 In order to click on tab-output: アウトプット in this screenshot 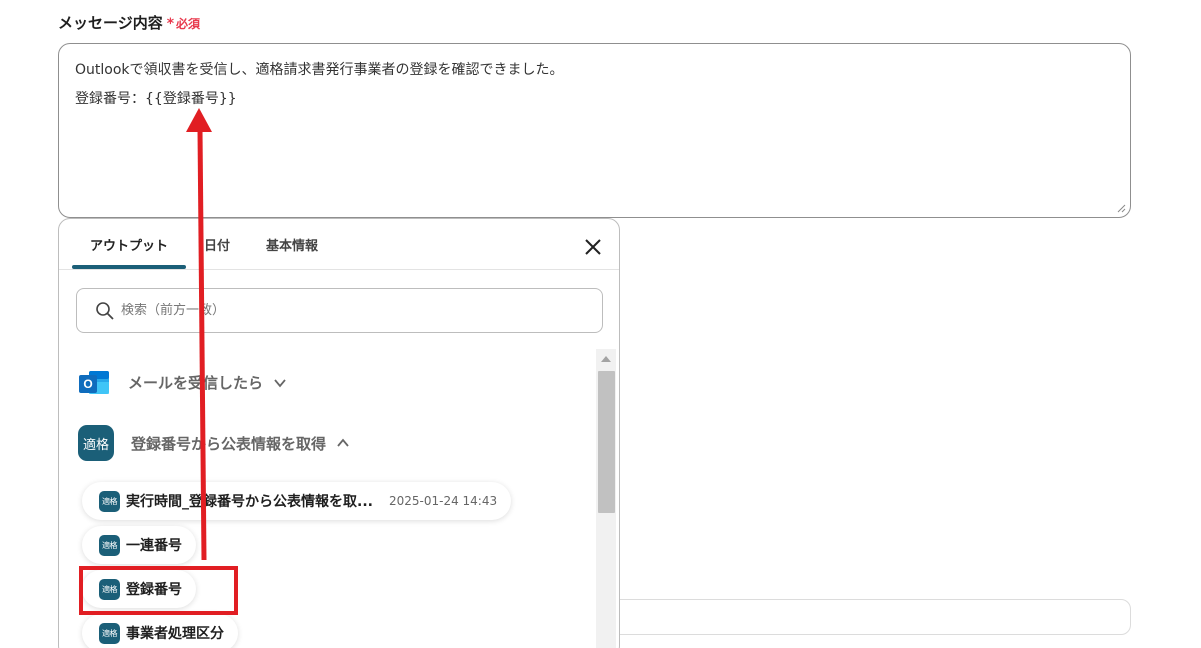, I will do `click(129, 244)`.